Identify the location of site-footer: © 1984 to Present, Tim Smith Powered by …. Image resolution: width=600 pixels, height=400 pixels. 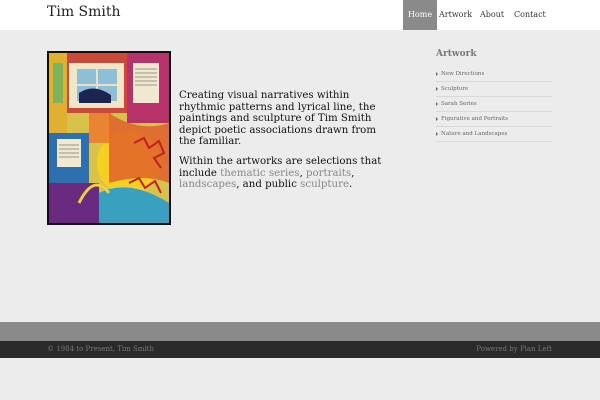
(300, 349).